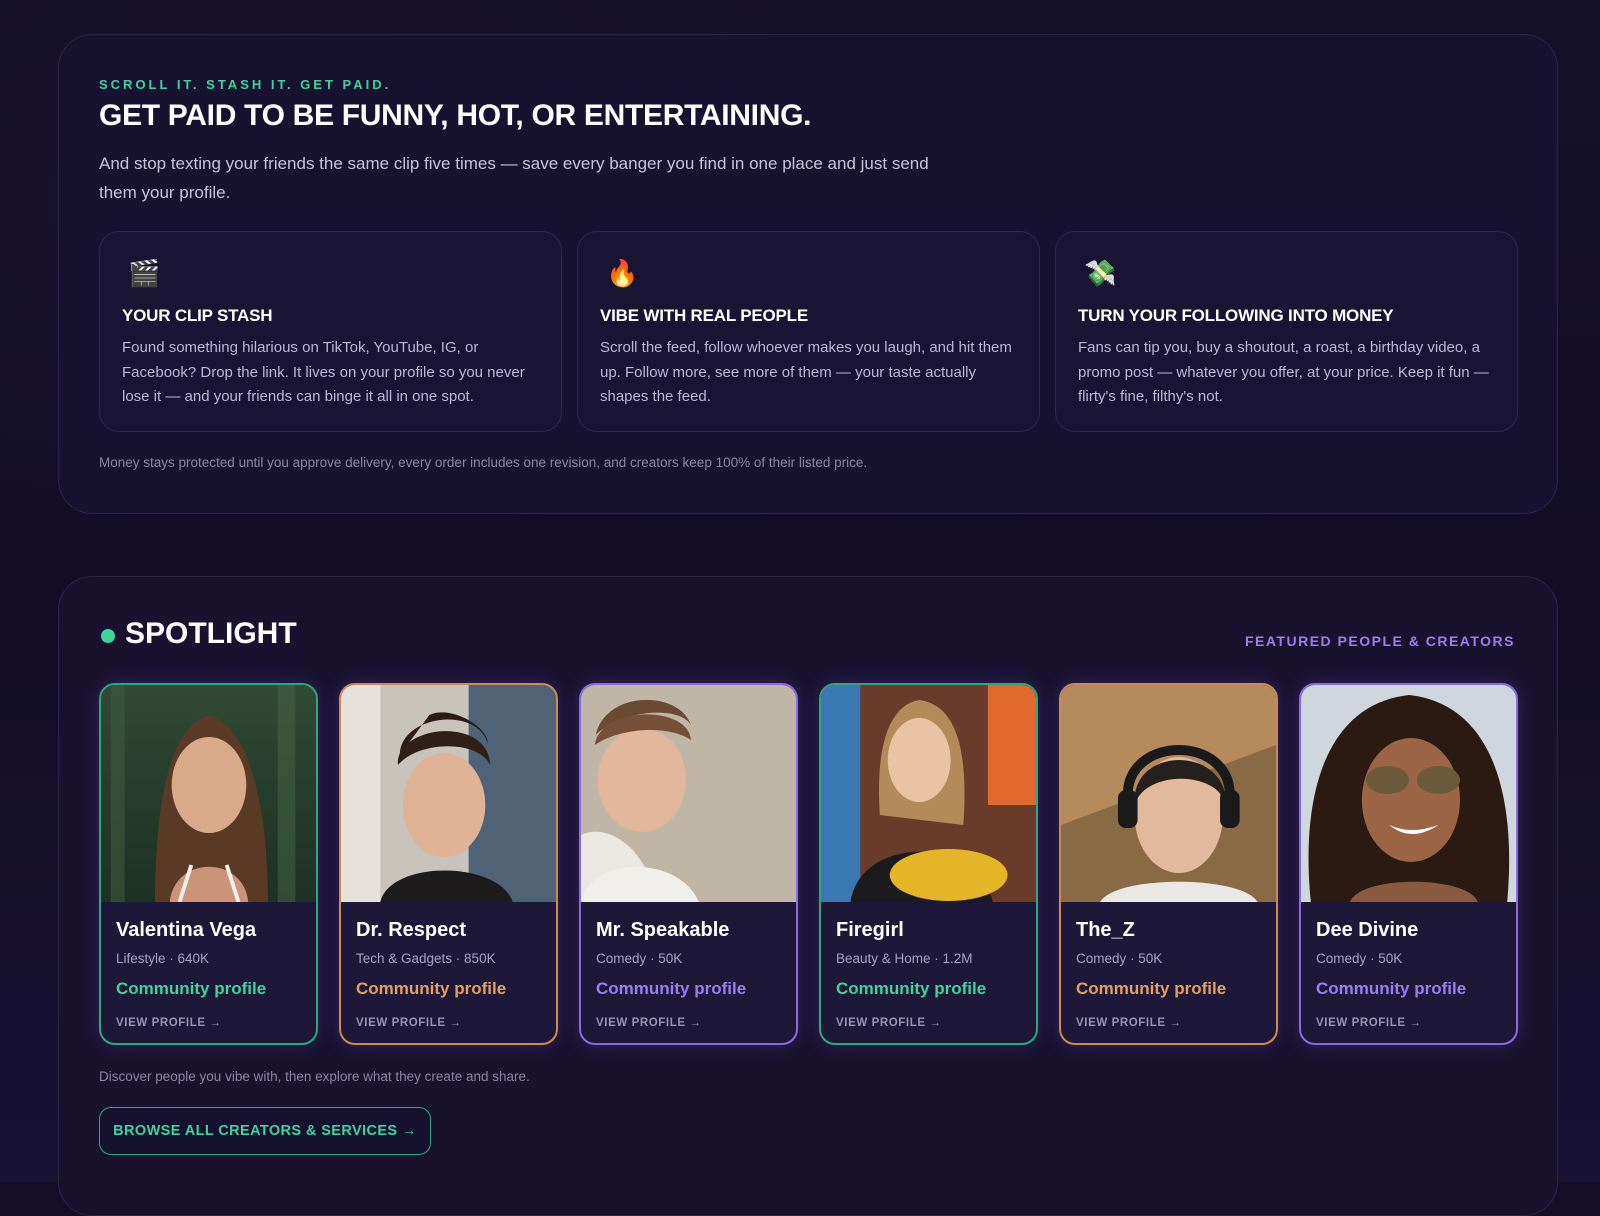 This screenshot has height=1216, width=1600. Describe the element at coordinates (1379, 641) in the screenshot. I see `spotlight-eyebrow: FEATURED PEOPLE & CREATORS` at that location.